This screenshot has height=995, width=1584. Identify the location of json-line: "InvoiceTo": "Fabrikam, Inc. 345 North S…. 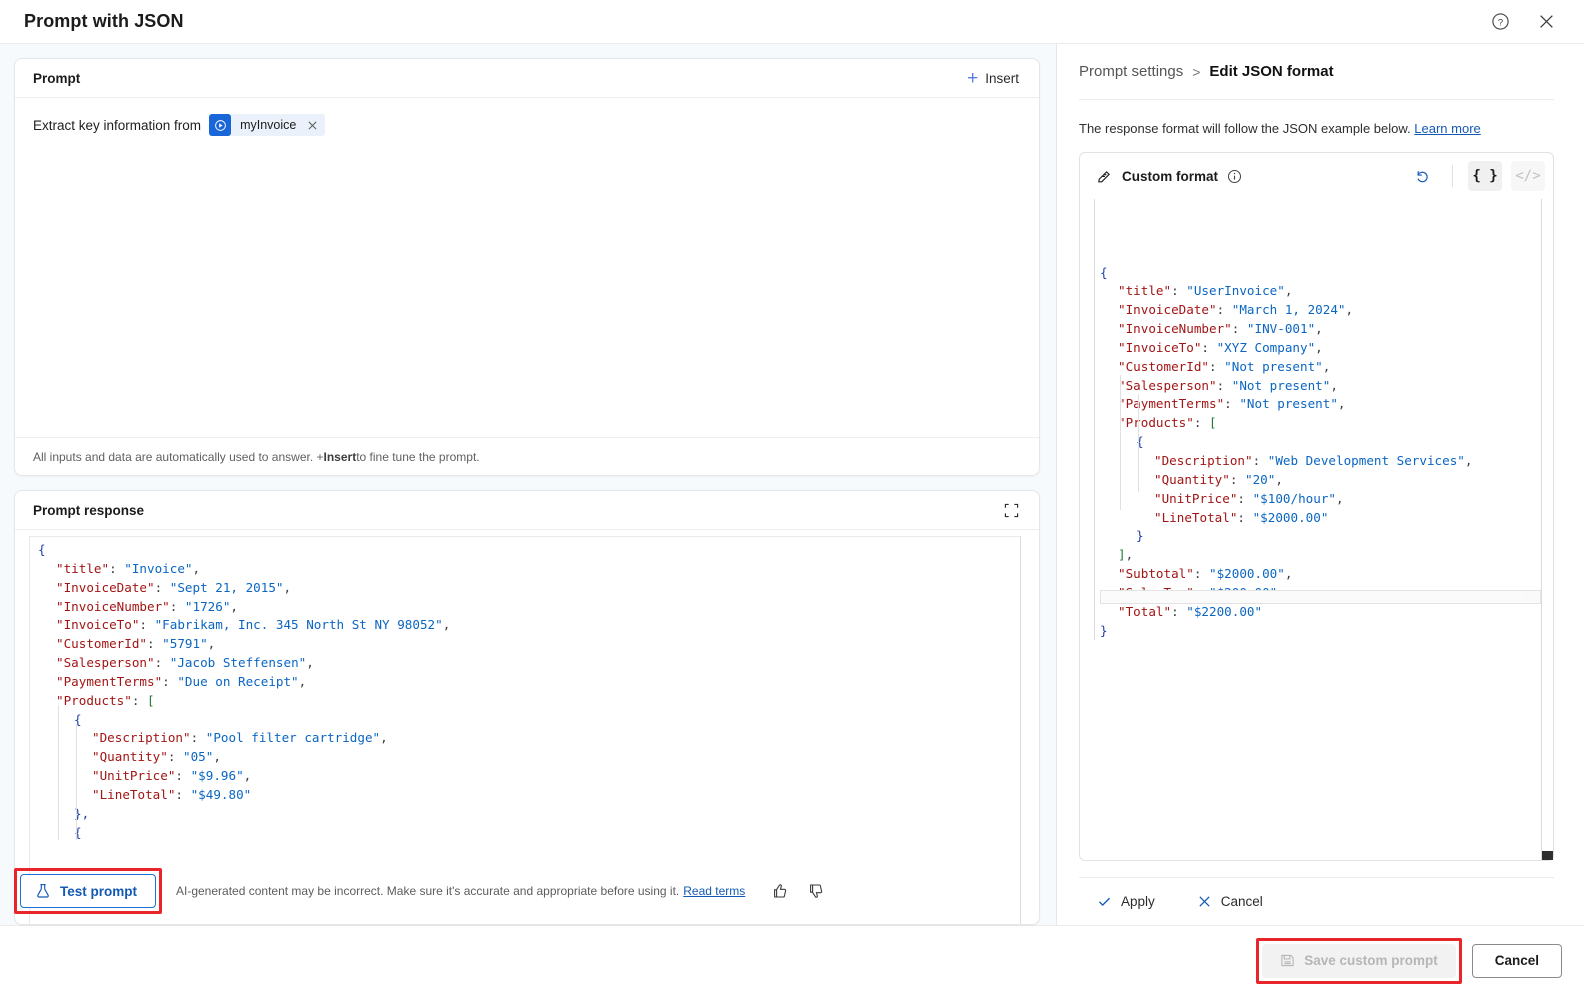
(253, 625).